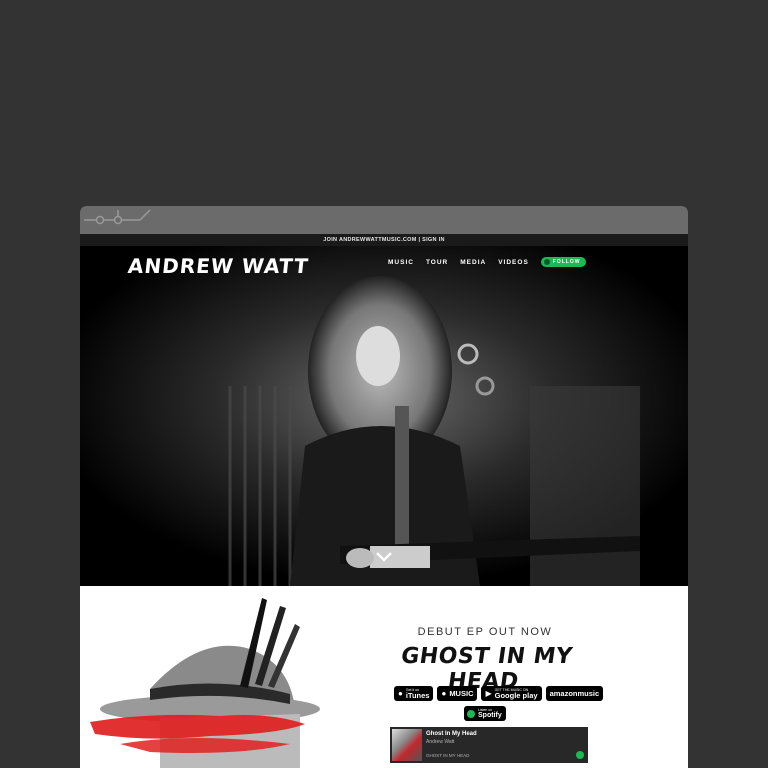 This screenshot has width=768, height=768. I want to click on amazon-music-label: amazonmusic, so click(574, 693).